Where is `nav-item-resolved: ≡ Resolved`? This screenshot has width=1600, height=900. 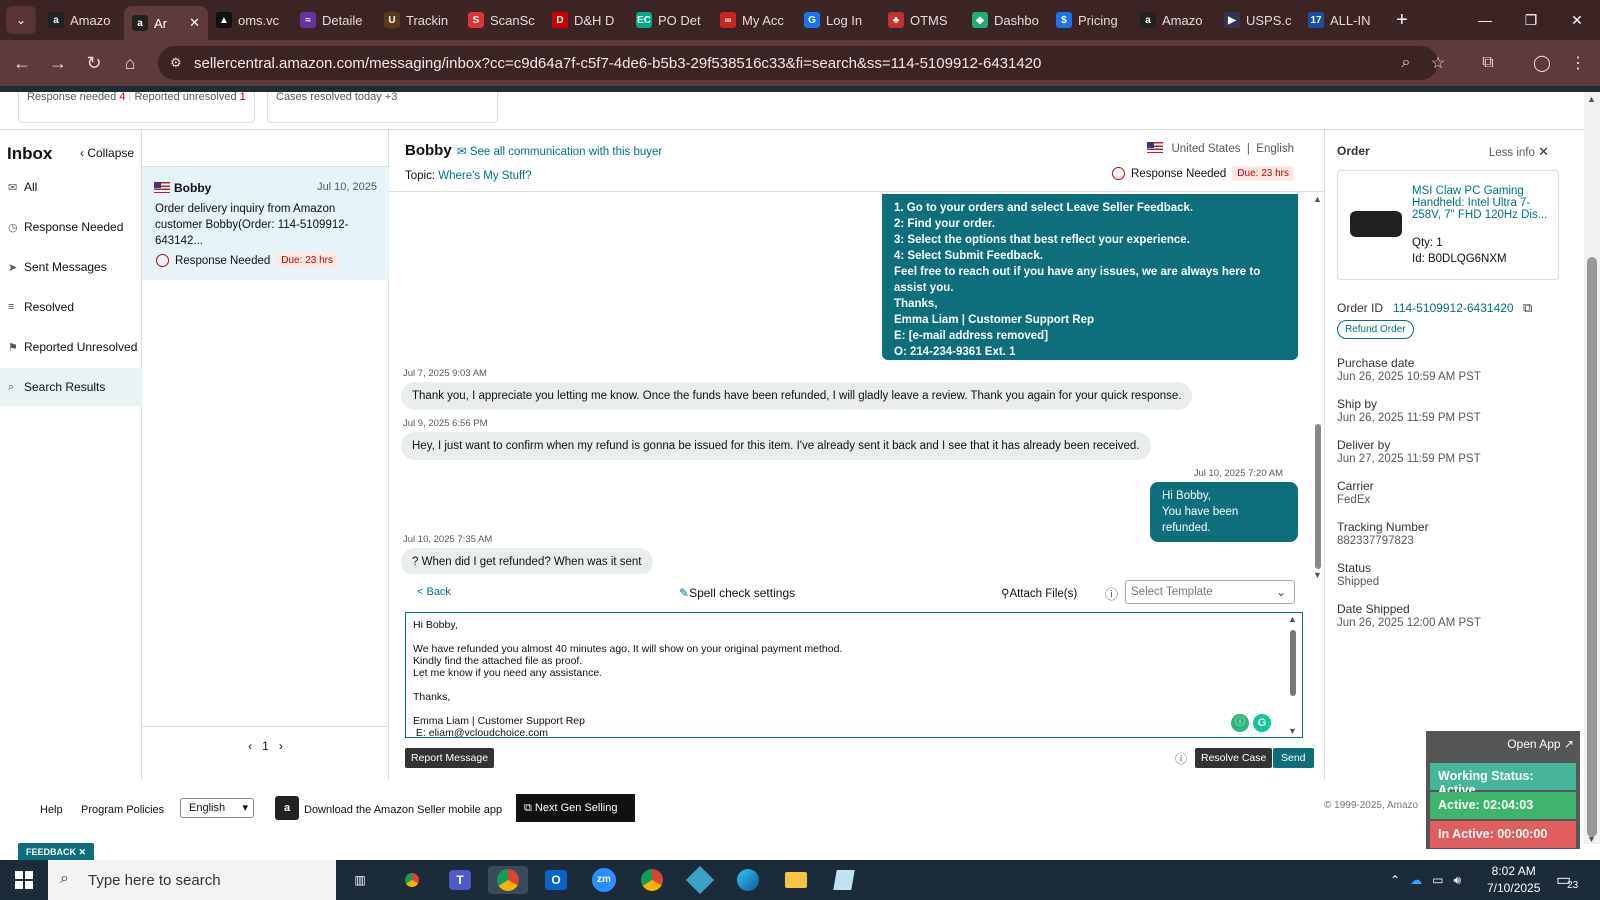 nav-item-resolved: ≡ Resolved is located at coordinates (71, 307).